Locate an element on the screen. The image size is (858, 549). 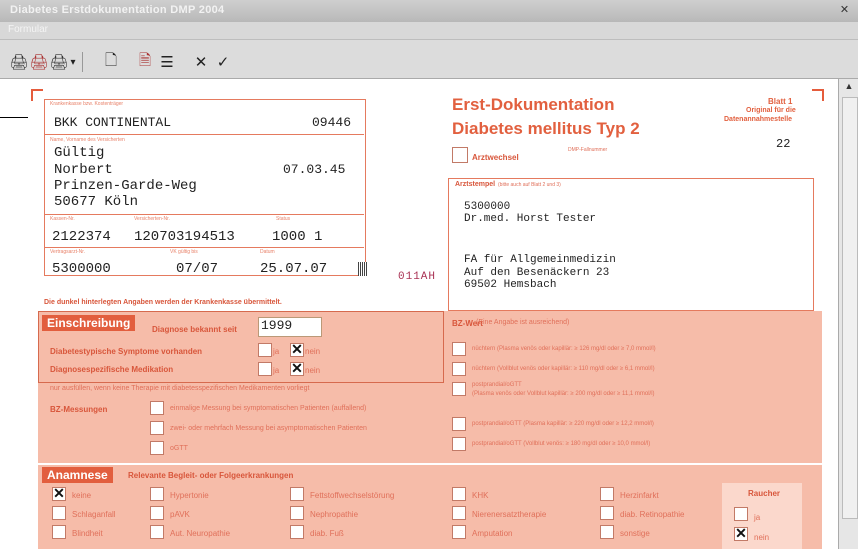
patient-street: Prinzen-Garde-Weg is located at coordinates (125, 186).